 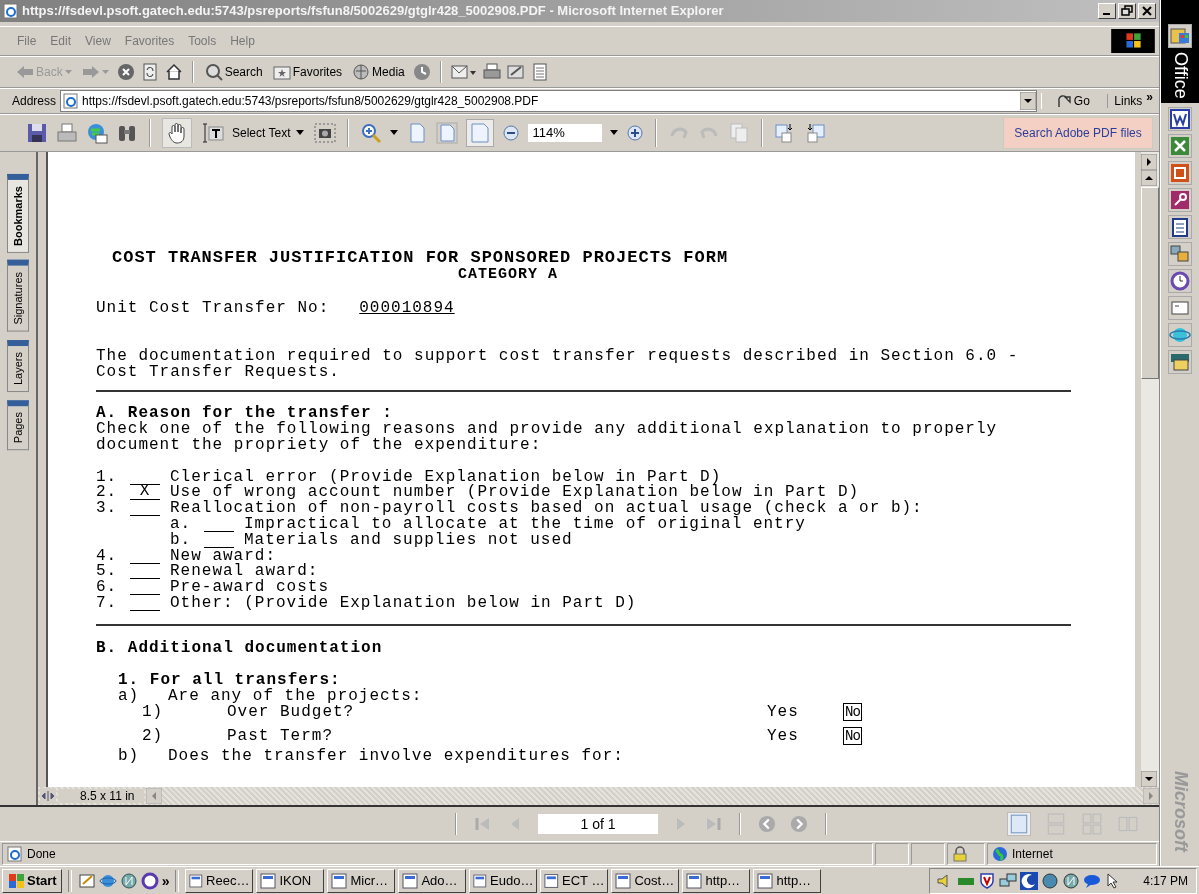 What do you see at coordinates (18, 213) in the screenshot?
I see `side-tab: Bookmarks` at bounding box center [18, 213].